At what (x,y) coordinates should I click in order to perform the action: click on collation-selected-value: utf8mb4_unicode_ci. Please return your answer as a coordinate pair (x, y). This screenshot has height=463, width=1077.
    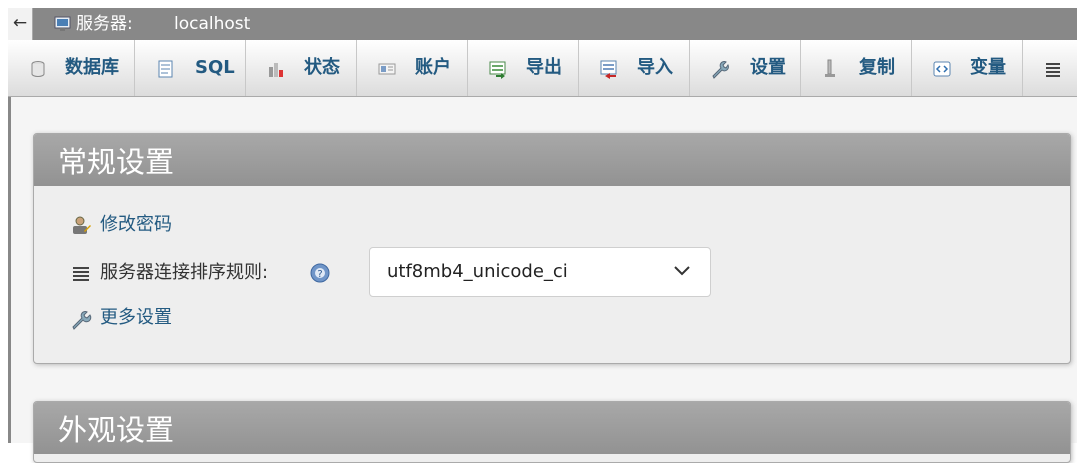
    Looking at the image, I should click on (477, 271).